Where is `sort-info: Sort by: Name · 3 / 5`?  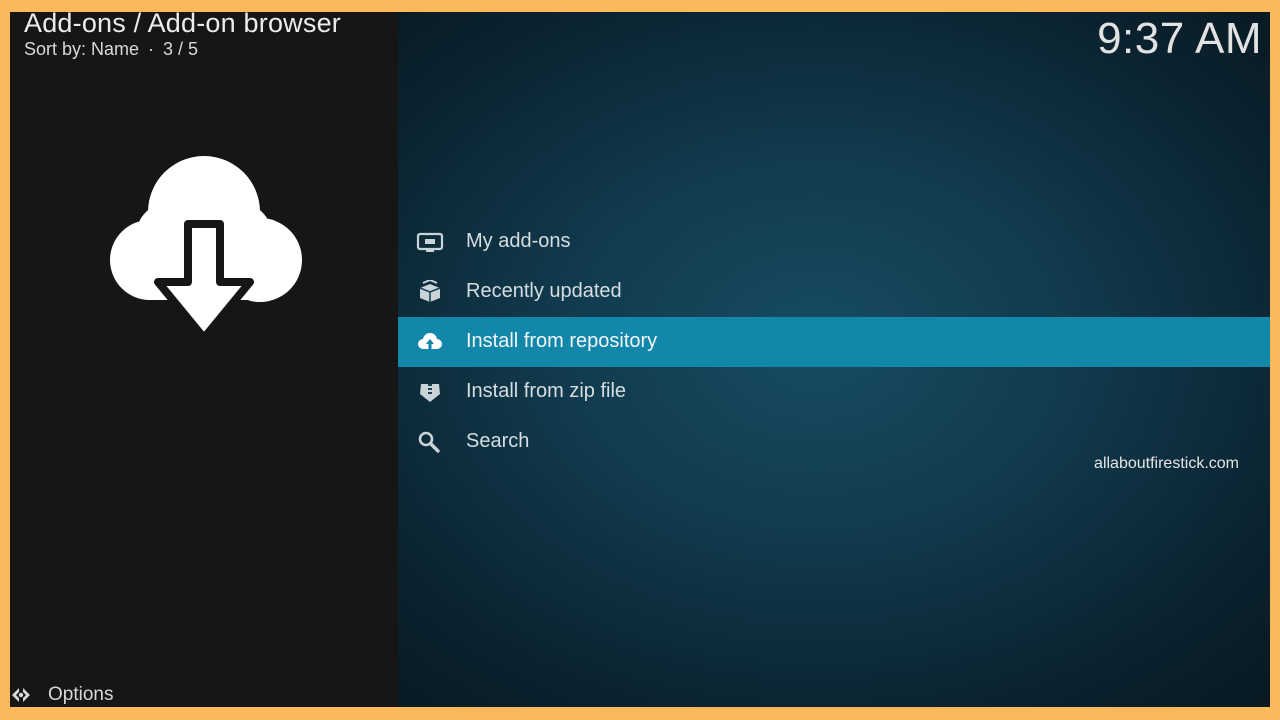
sort-info: Sort by: Name · 3 / 5 is located at coordinates (111, 49).